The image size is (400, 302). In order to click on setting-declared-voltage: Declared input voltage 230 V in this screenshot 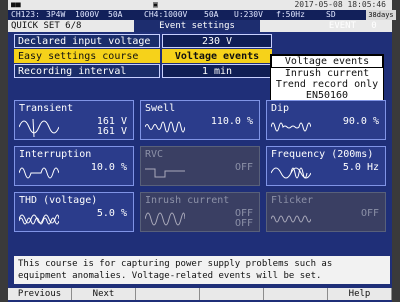, I will do `click(143, 41)`.